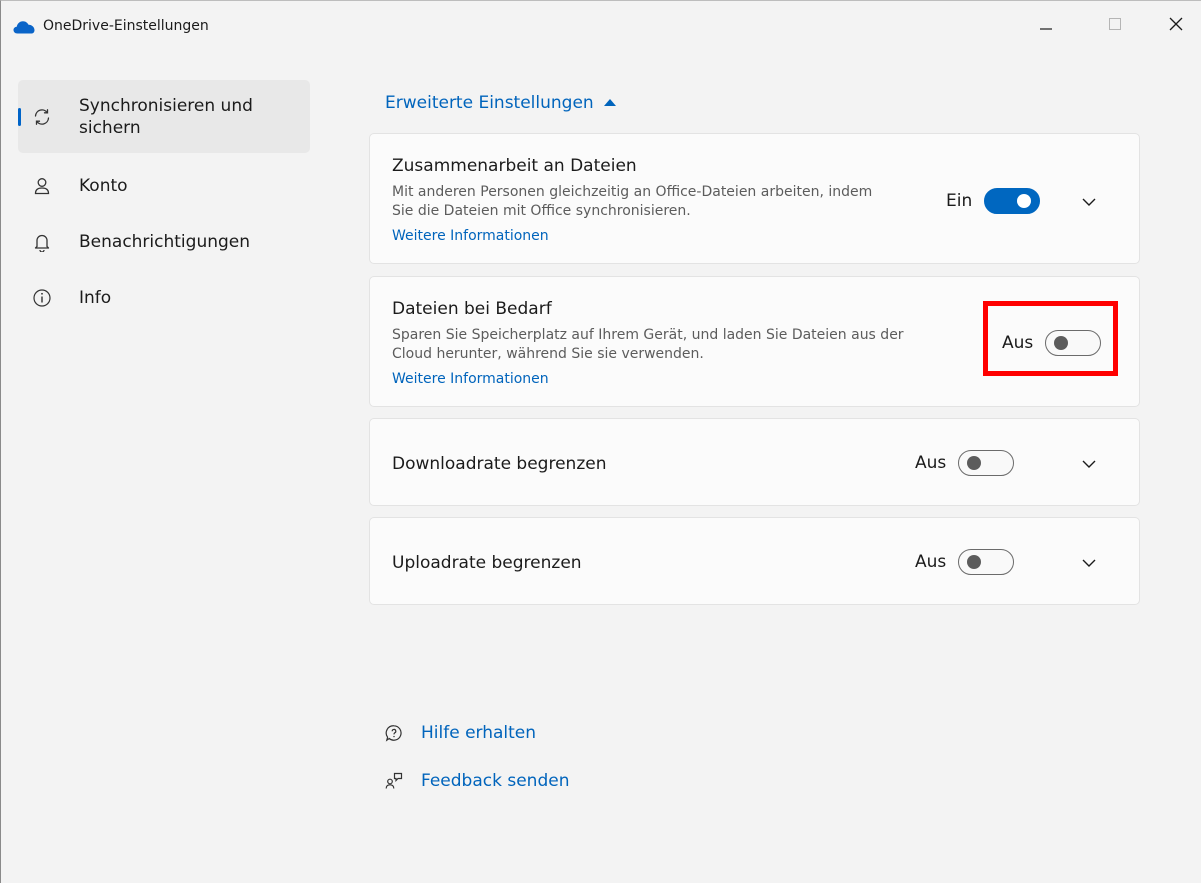 This screenshot has width=1201, height=883. I want to click on close-icon, so click(1176, 24).